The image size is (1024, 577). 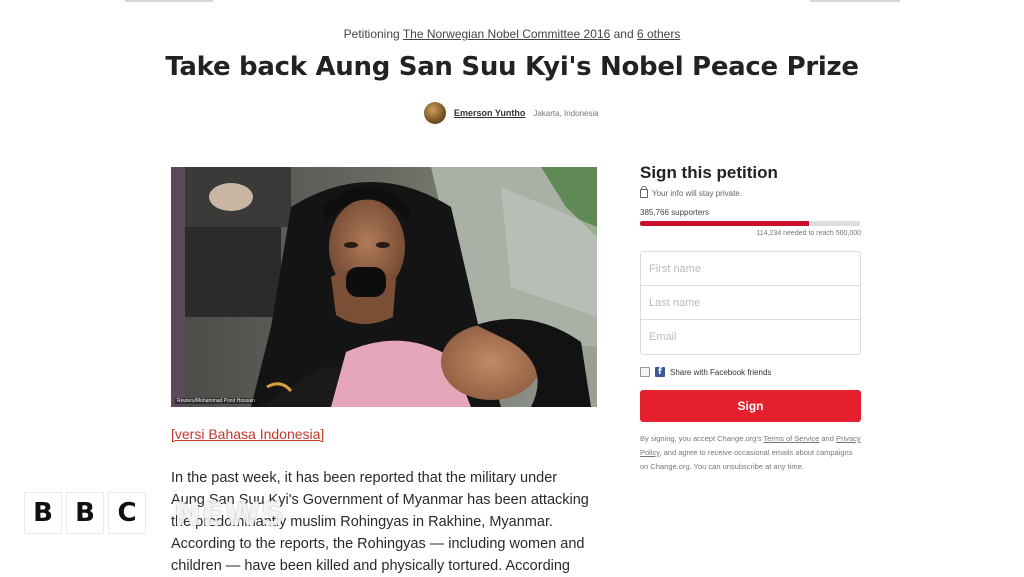 What do you see at coordinates (658, 34) in the screenshot?
I see `others-link: 6 others` at bounding box center [658, 34].